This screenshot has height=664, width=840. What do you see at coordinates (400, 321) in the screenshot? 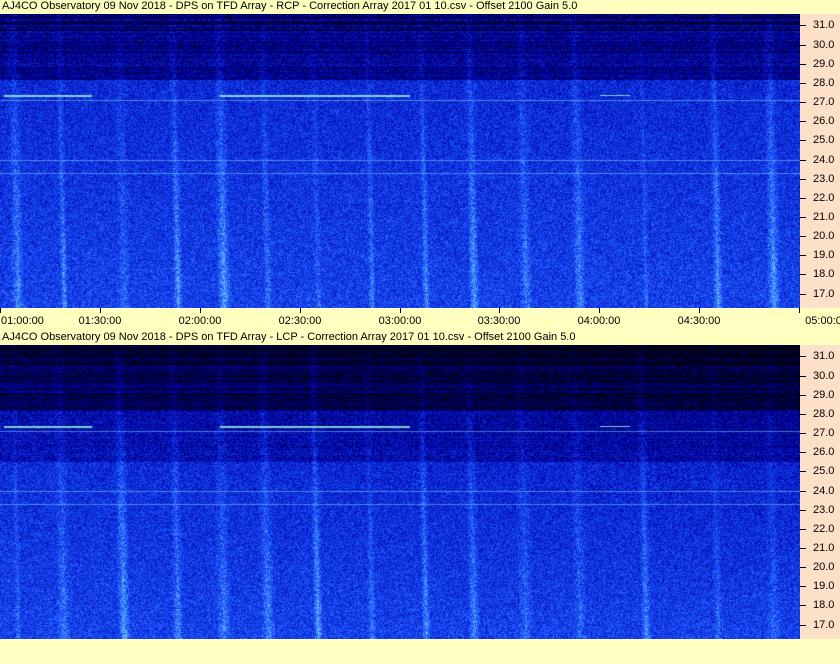
I see `x-tick-label: 03:00:00` at bounding box center [400, 321].